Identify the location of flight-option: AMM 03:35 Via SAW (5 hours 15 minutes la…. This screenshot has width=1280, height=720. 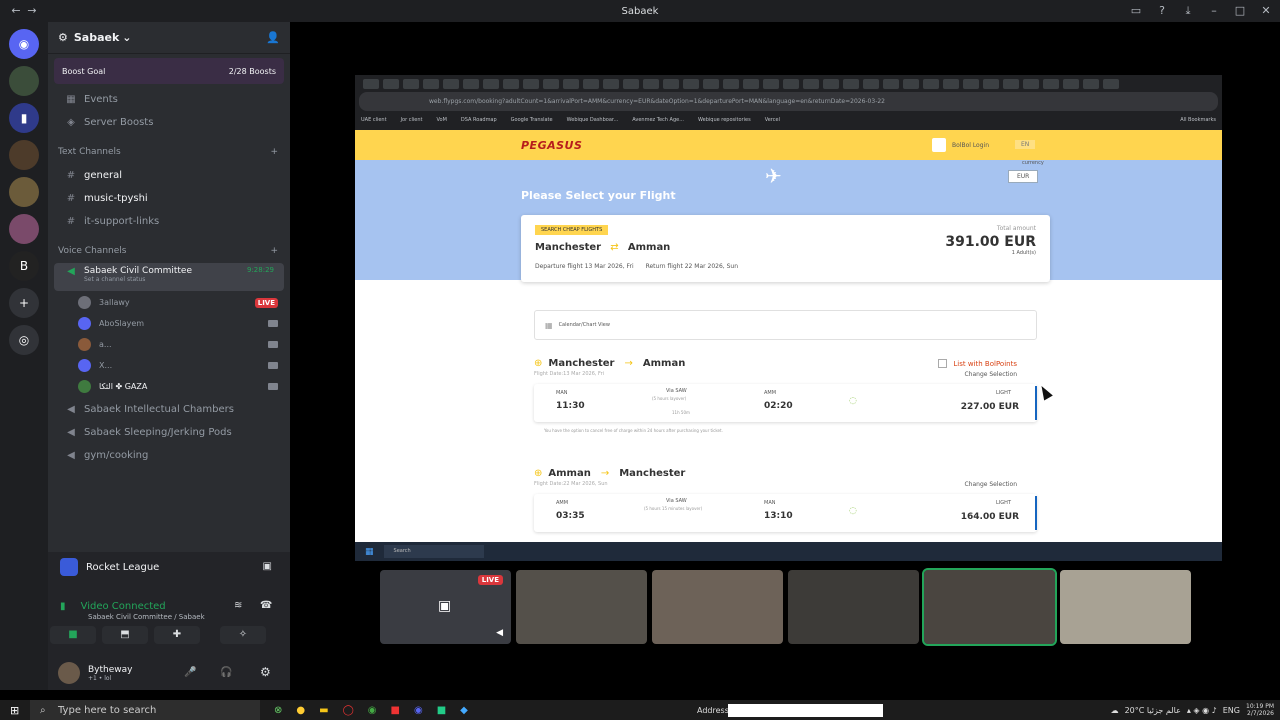
(785, 513).